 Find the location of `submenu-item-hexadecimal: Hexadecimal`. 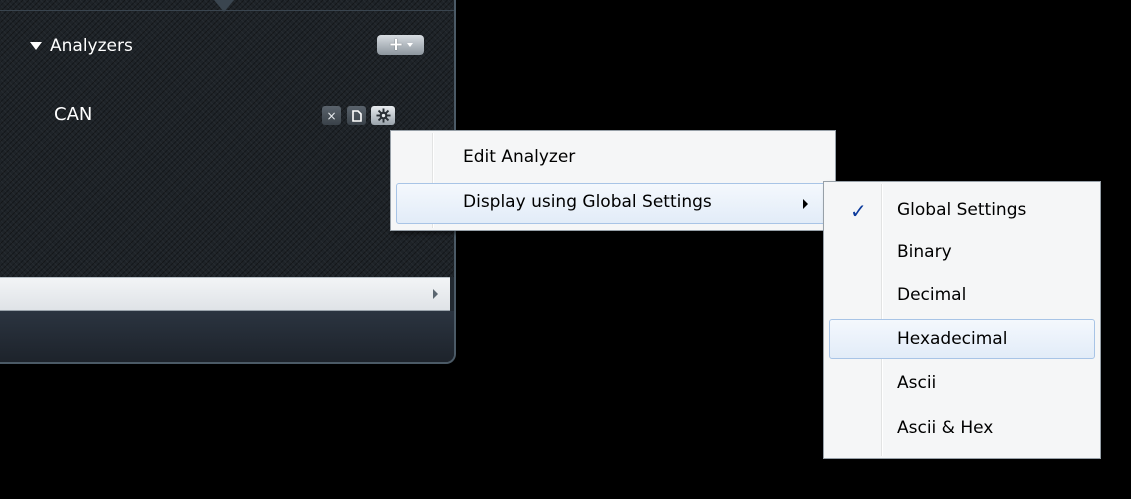

submenu-item-hexadecimal: Hexadecimal is located at coordinates (962, 339).